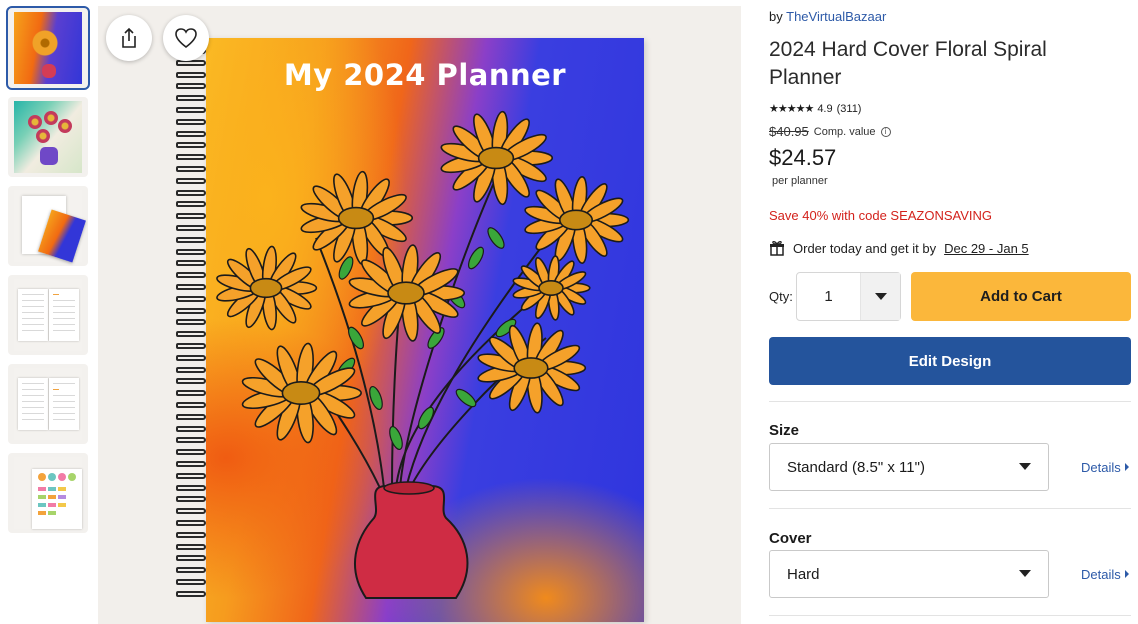 Image resolution: width=1138 pixels, height=624 pixels. What do you see at coordinates (803, 574) in the screenshot?
I see `cover-value: Hard` at bounding box center [803, 574].